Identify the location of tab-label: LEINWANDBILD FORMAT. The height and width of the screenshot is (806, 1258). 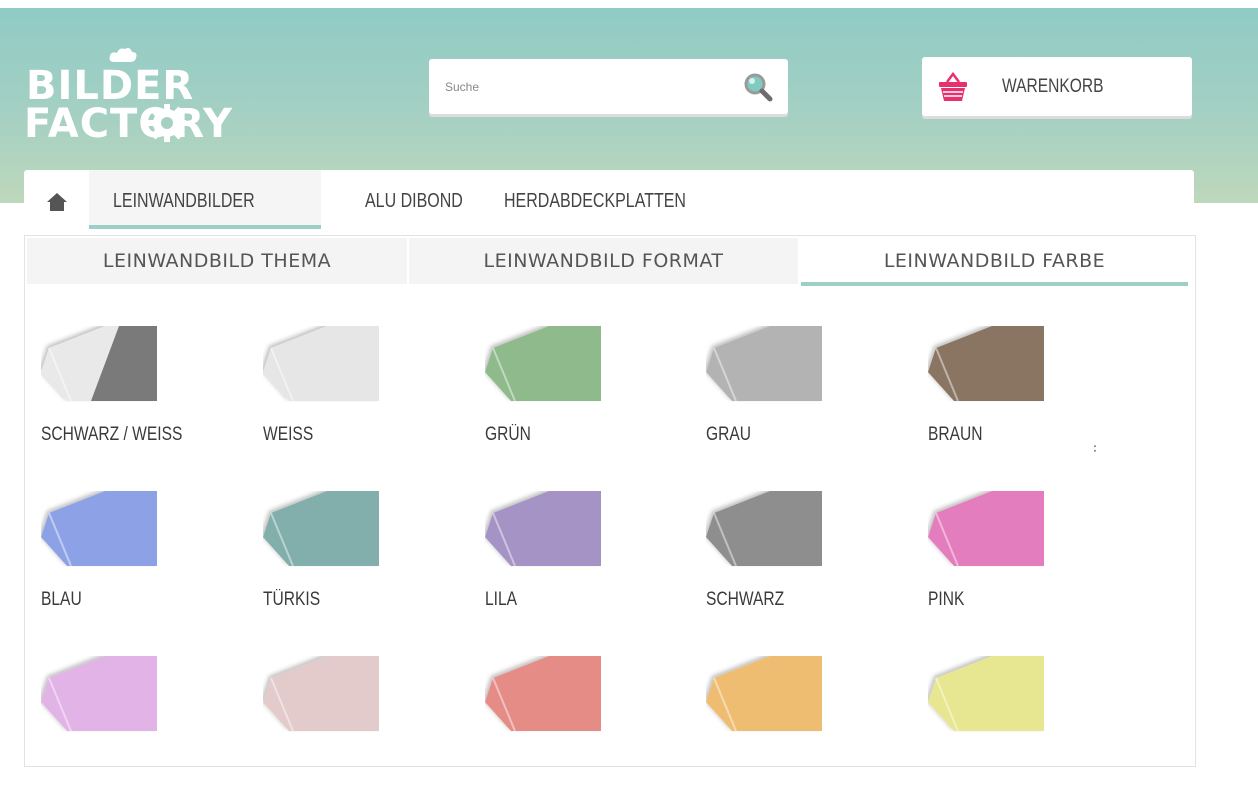
(603, 261).